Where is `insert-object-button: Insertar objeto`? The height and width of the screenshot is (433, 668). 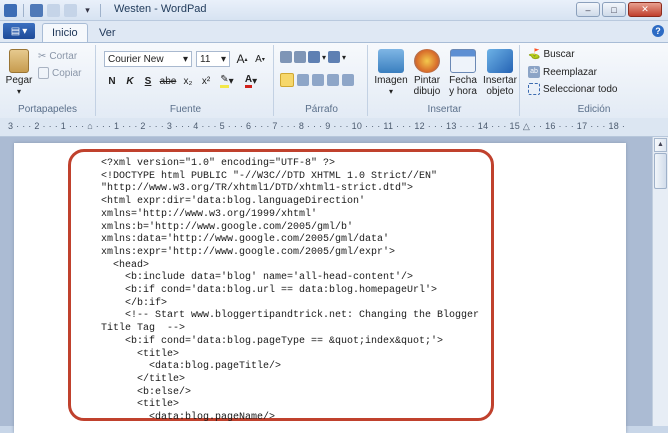 insert-object-button: Insertar objeto is located at coordinates (500, 73).